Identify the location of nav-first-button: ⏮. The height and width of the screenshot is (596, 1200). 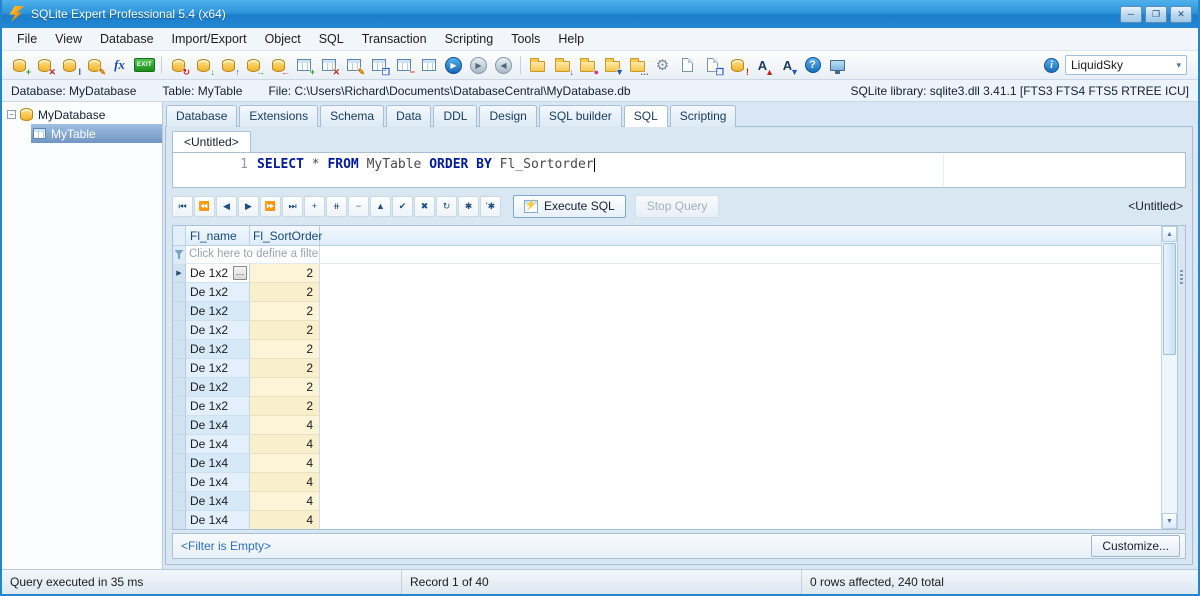
(182, 206).